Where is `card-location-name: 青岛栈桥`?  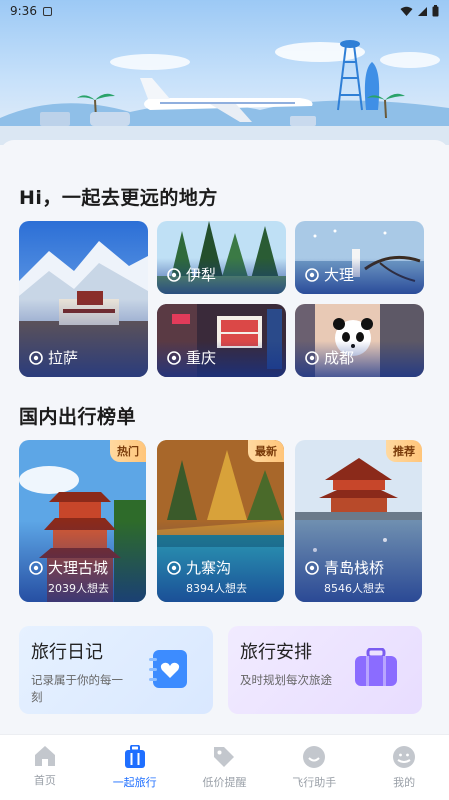
card-location-name: 青岛栈桥 is located at coordinates (354, 568).